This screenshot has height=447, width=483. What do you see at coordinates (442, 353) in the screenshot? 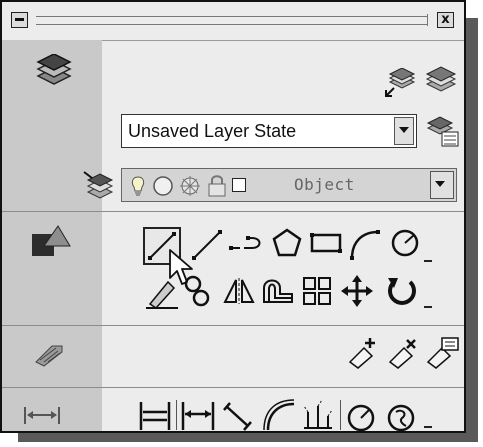
I see `list-icon` at bounding box center [442, 353].